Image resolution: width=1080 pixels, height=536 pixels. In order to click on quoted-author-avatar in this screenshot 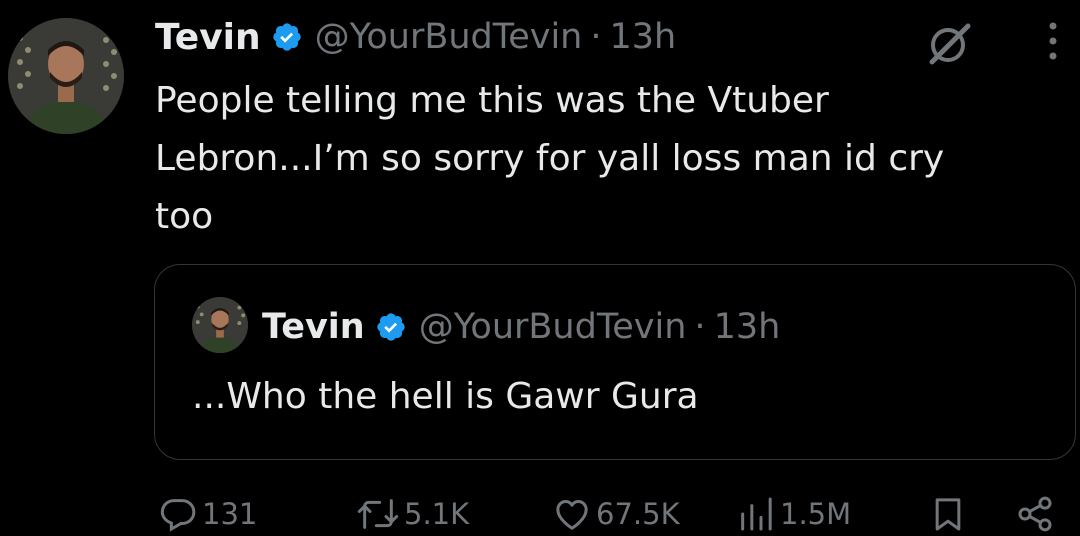, I will do `click(220, 325)`.